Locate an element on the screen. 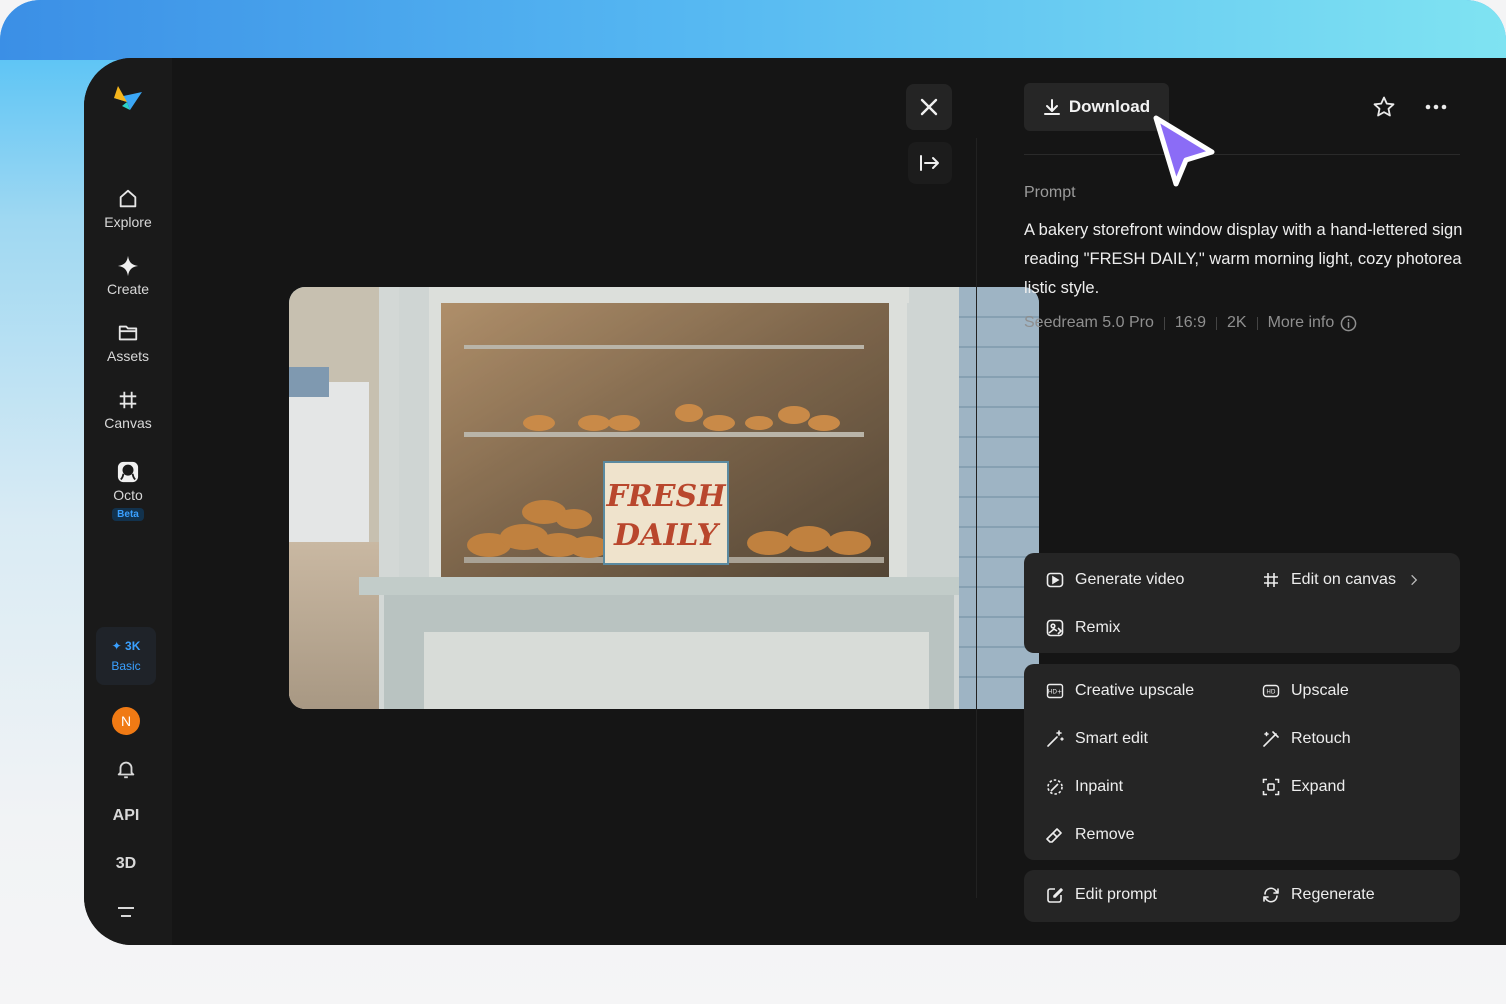  remix-label: Remix is located at coordinates (1098, 627).